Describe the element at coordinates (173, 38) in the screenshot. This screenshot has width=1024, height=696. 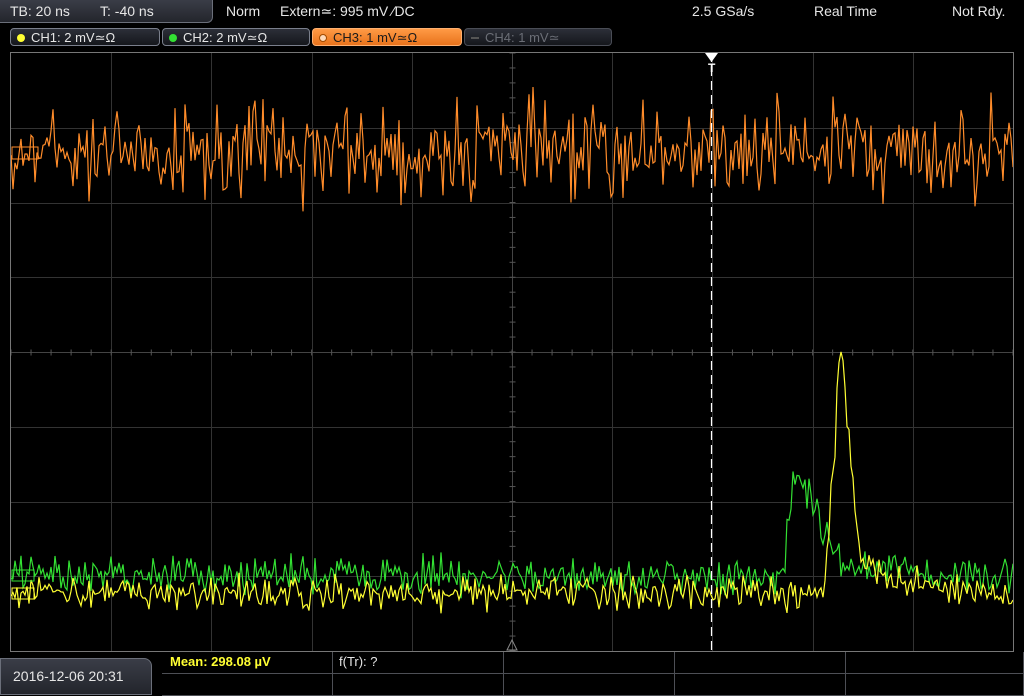
I see `channel-2-dot-icon` at that location.